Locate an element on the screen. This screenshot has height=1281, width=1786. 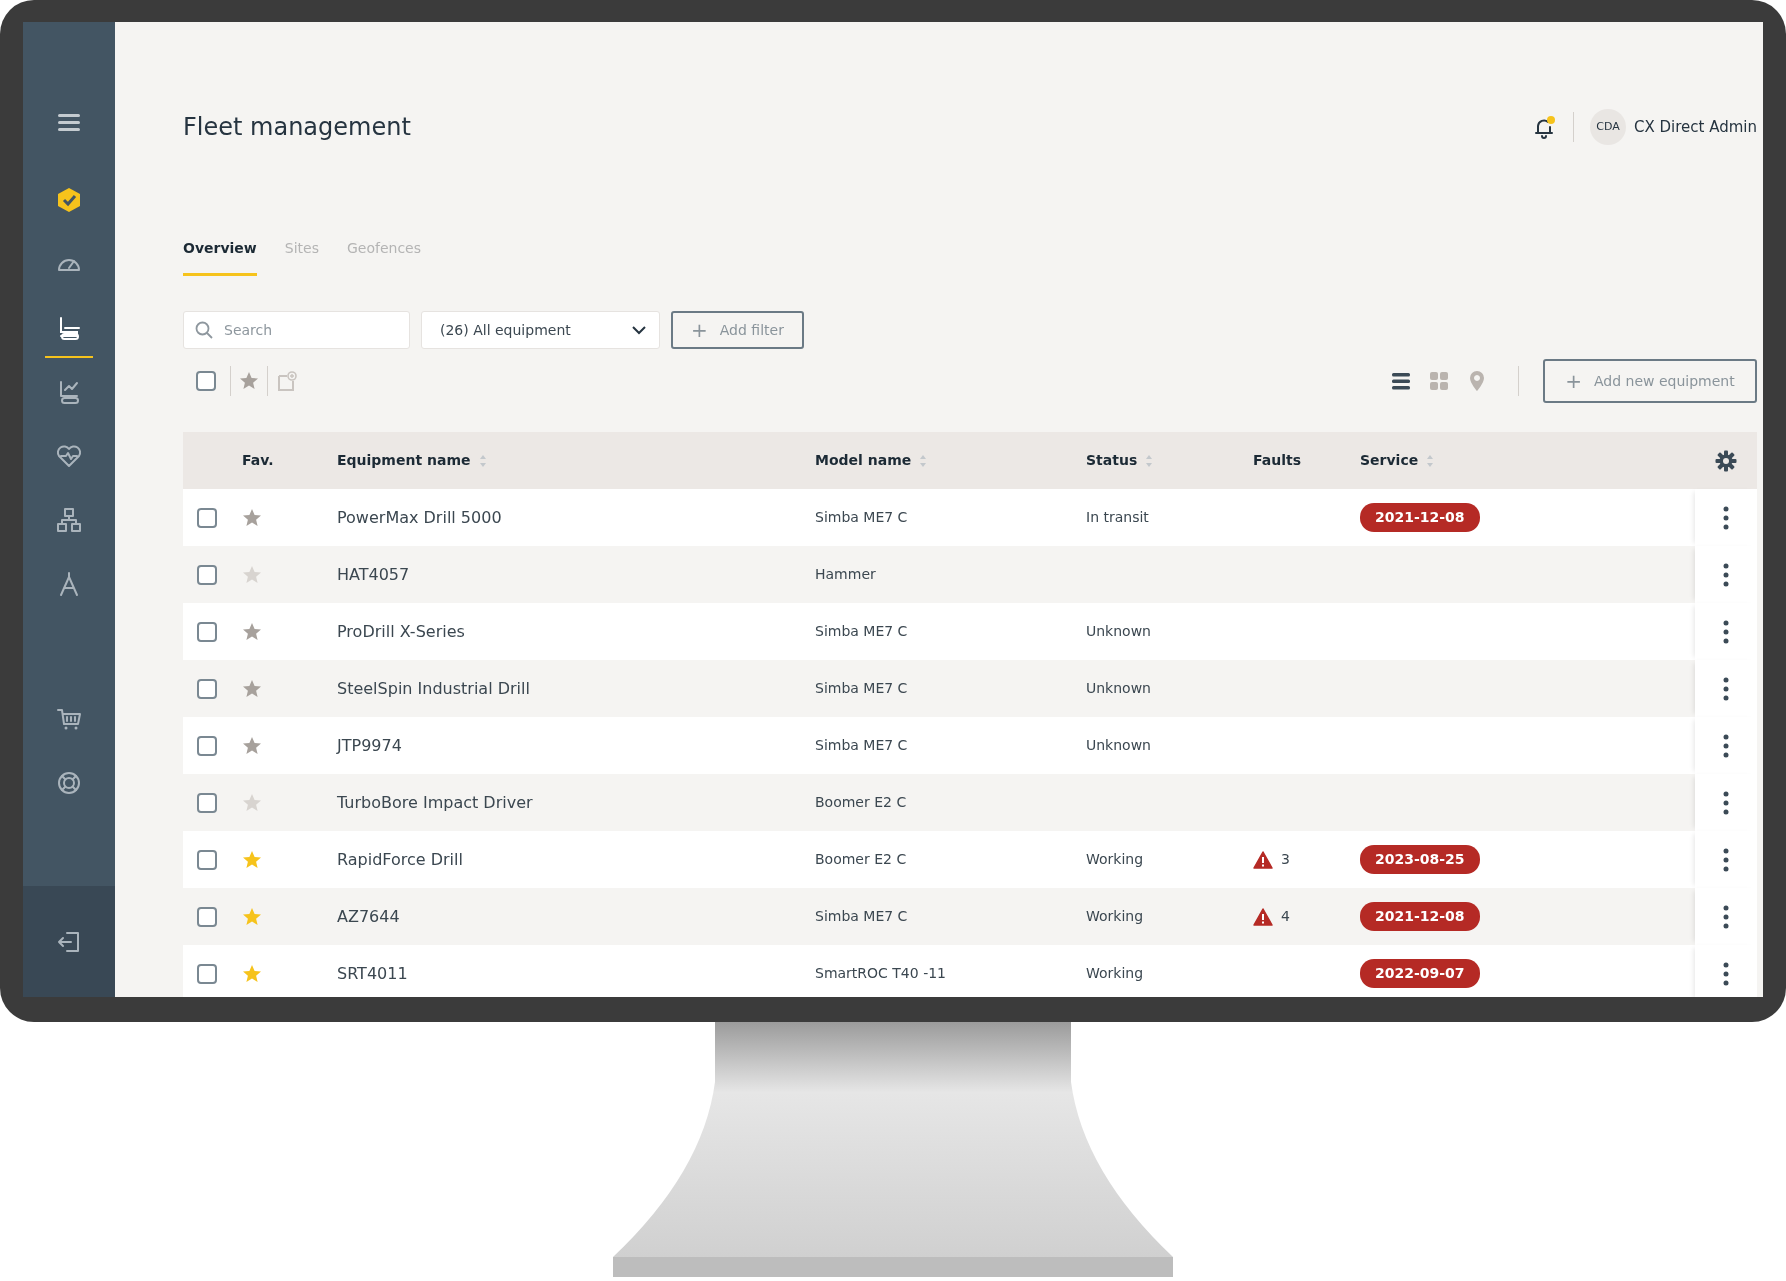
select-all-checkbox is located at coordinates (206, 381).